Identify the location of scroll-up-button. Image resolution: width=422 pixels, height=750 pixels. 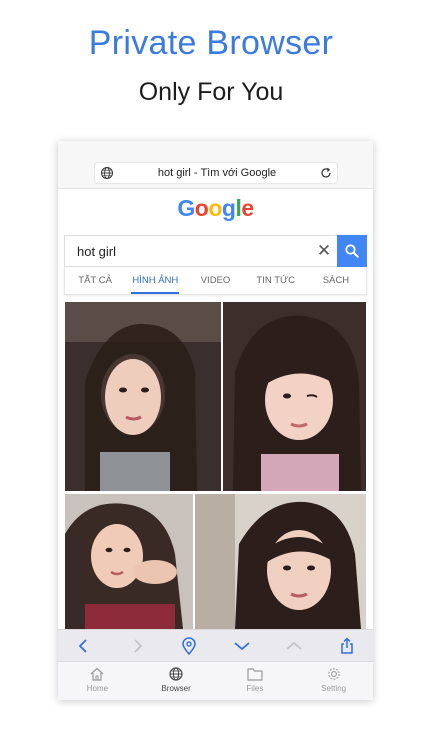
(294, 646).